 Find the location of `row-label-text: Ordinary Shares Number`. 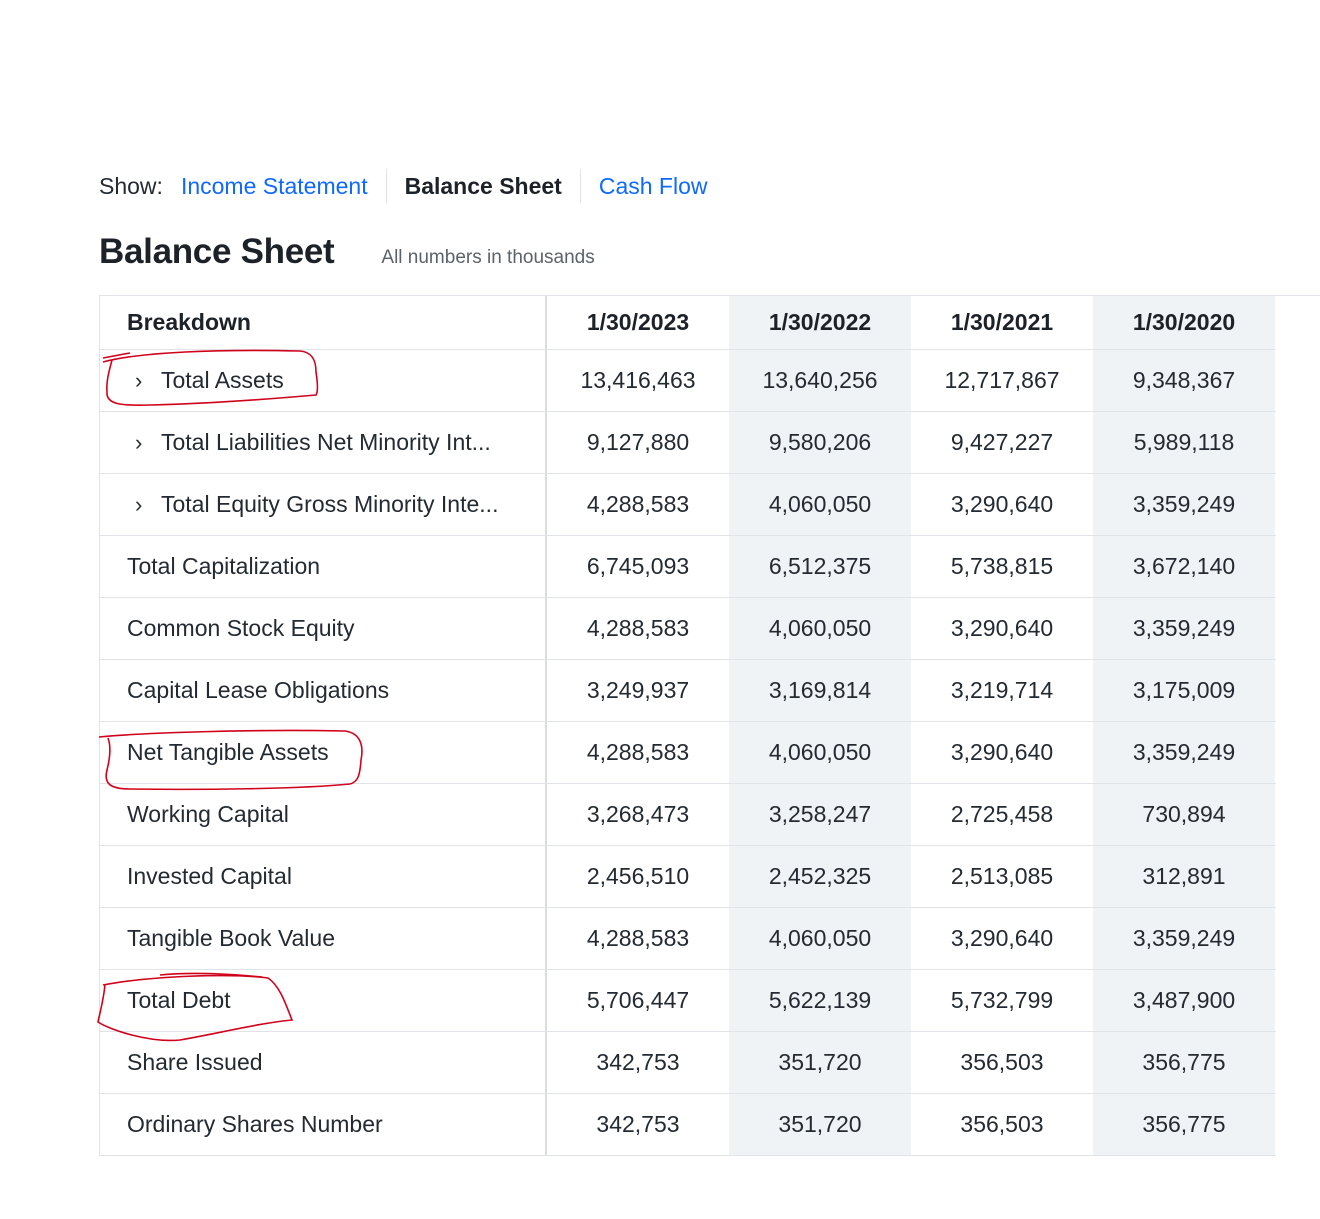

row-label-text: Ordinary Shares Number is located at coordinates (255, 1124).